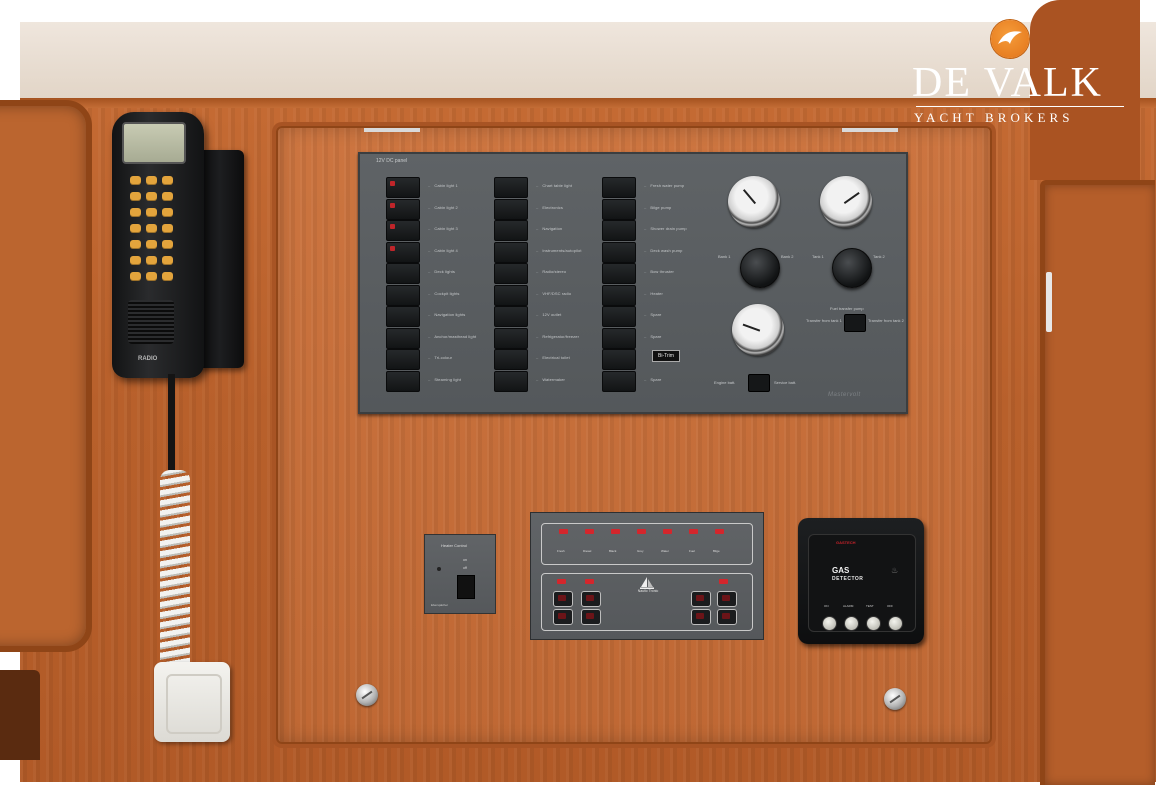 The image size is (1176, 793). I want to click on coiled-cord, so click(175, 575).